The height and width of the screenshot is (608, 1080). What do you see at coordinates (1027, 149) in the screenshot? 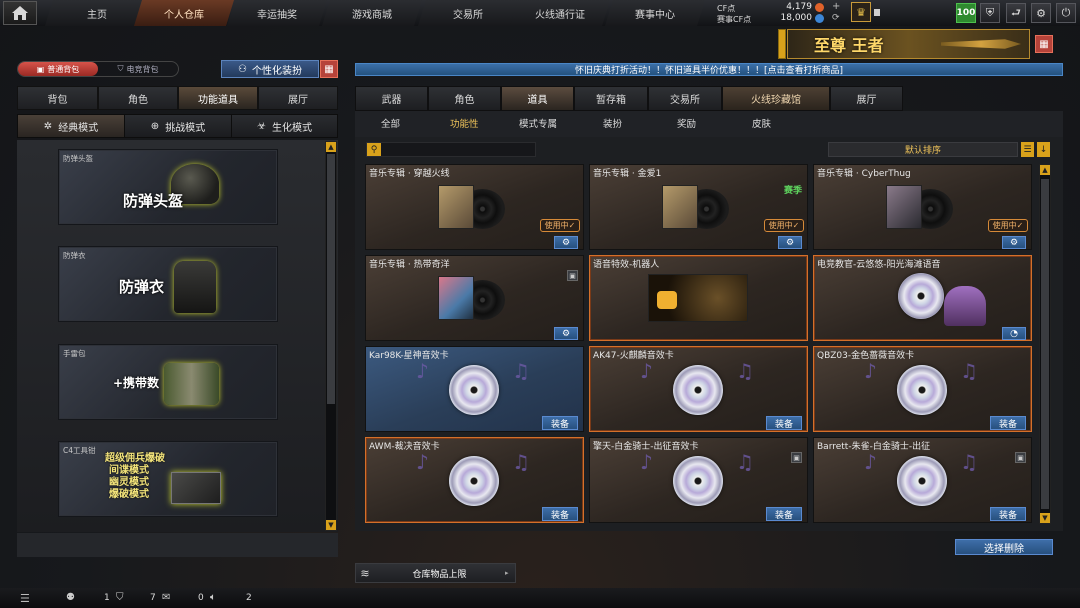
I see `list-view-icon: ☰` at bounding box center [1027, 149].